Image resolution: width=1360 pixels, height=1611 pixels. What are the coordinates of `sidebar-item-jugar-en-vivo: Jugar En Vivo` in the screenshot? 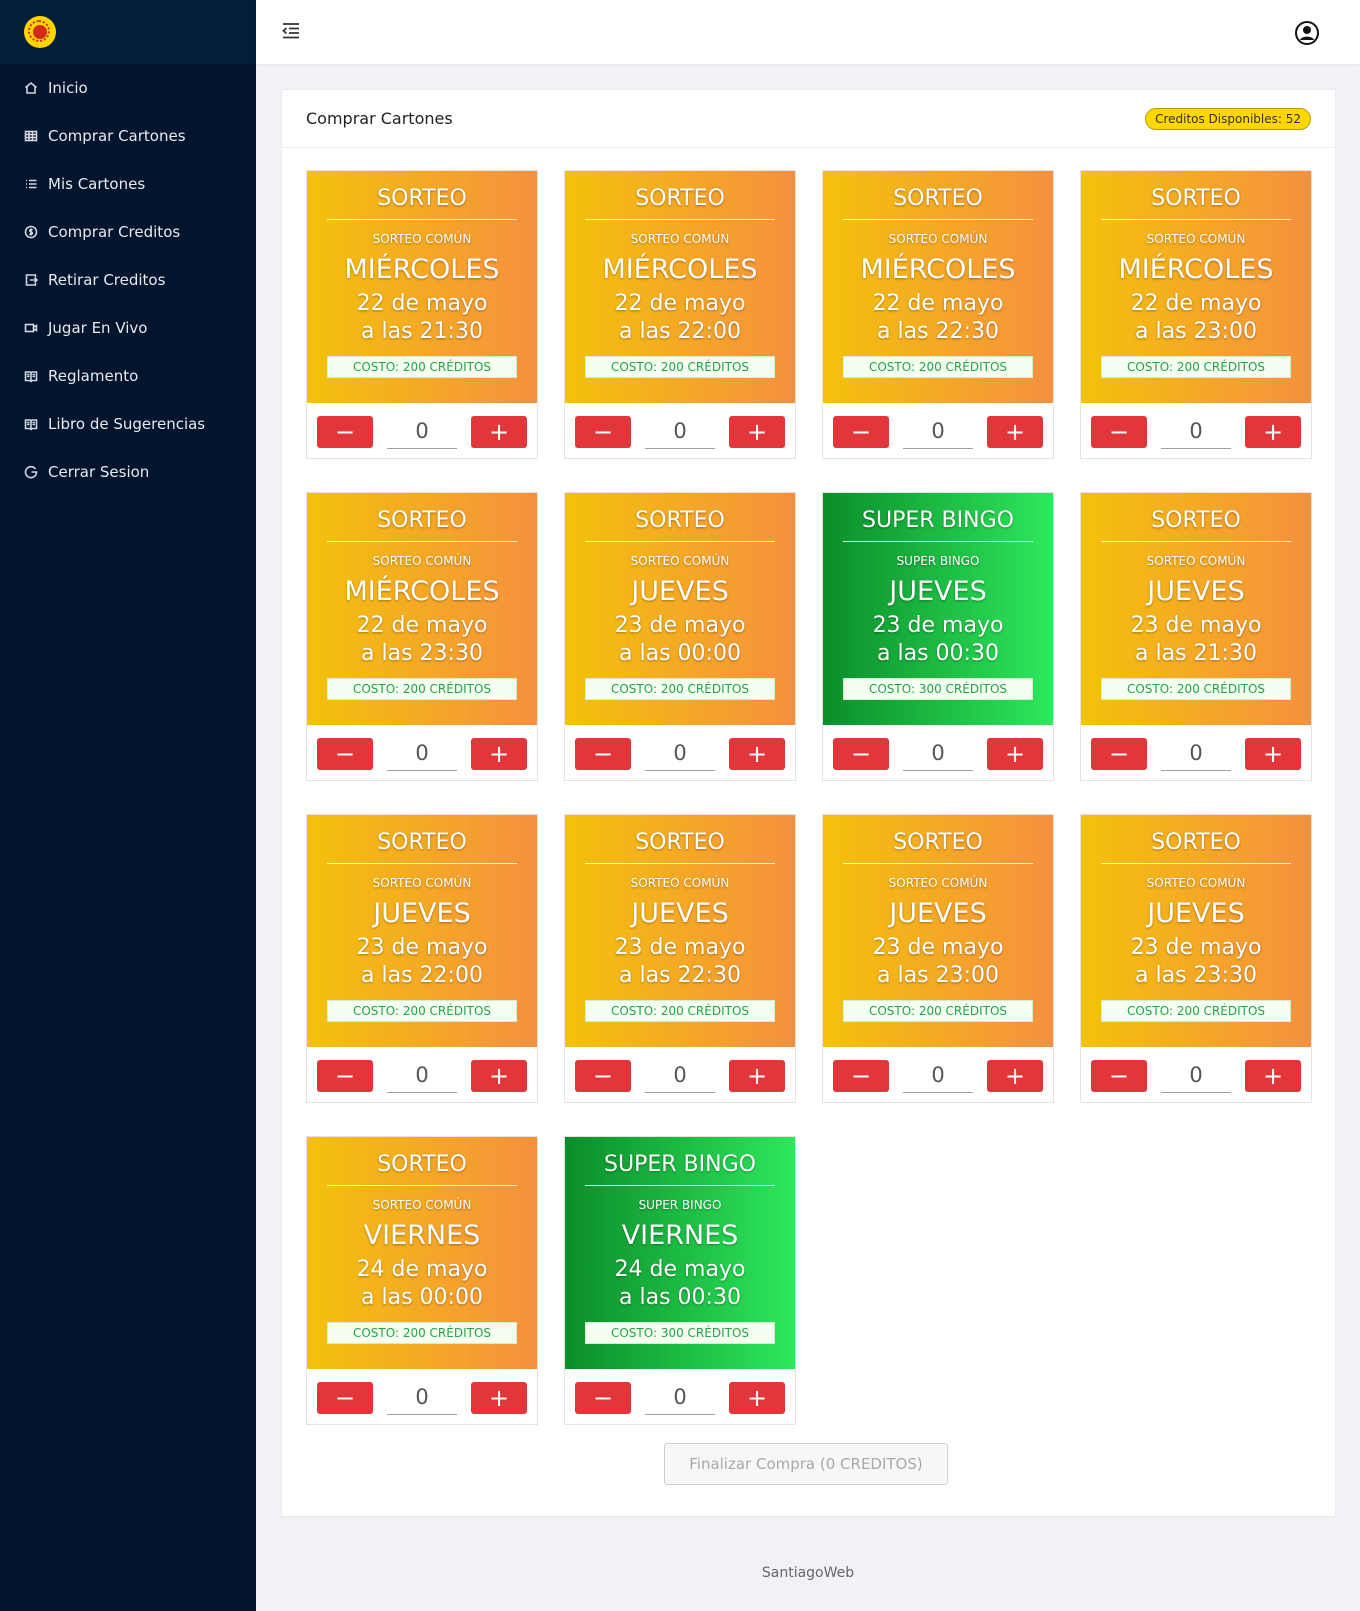 It's located at (128, 328).